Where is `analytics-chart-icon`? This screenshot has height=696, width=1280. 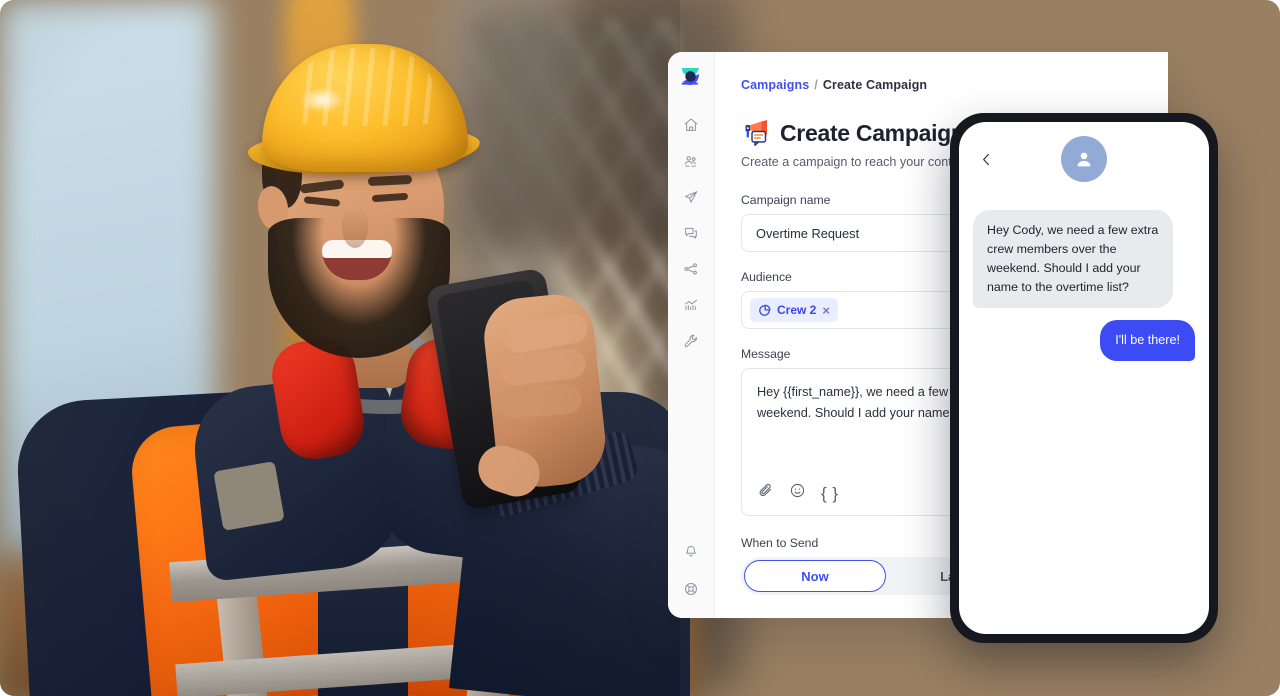
analytics-chart-icon is located at coordinates (690, 305).